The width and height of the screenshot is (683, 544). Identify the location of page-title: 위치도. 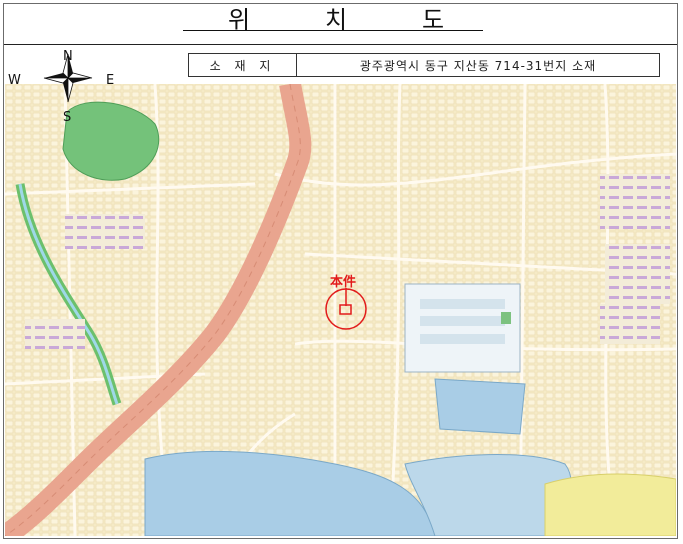
(336, 17).